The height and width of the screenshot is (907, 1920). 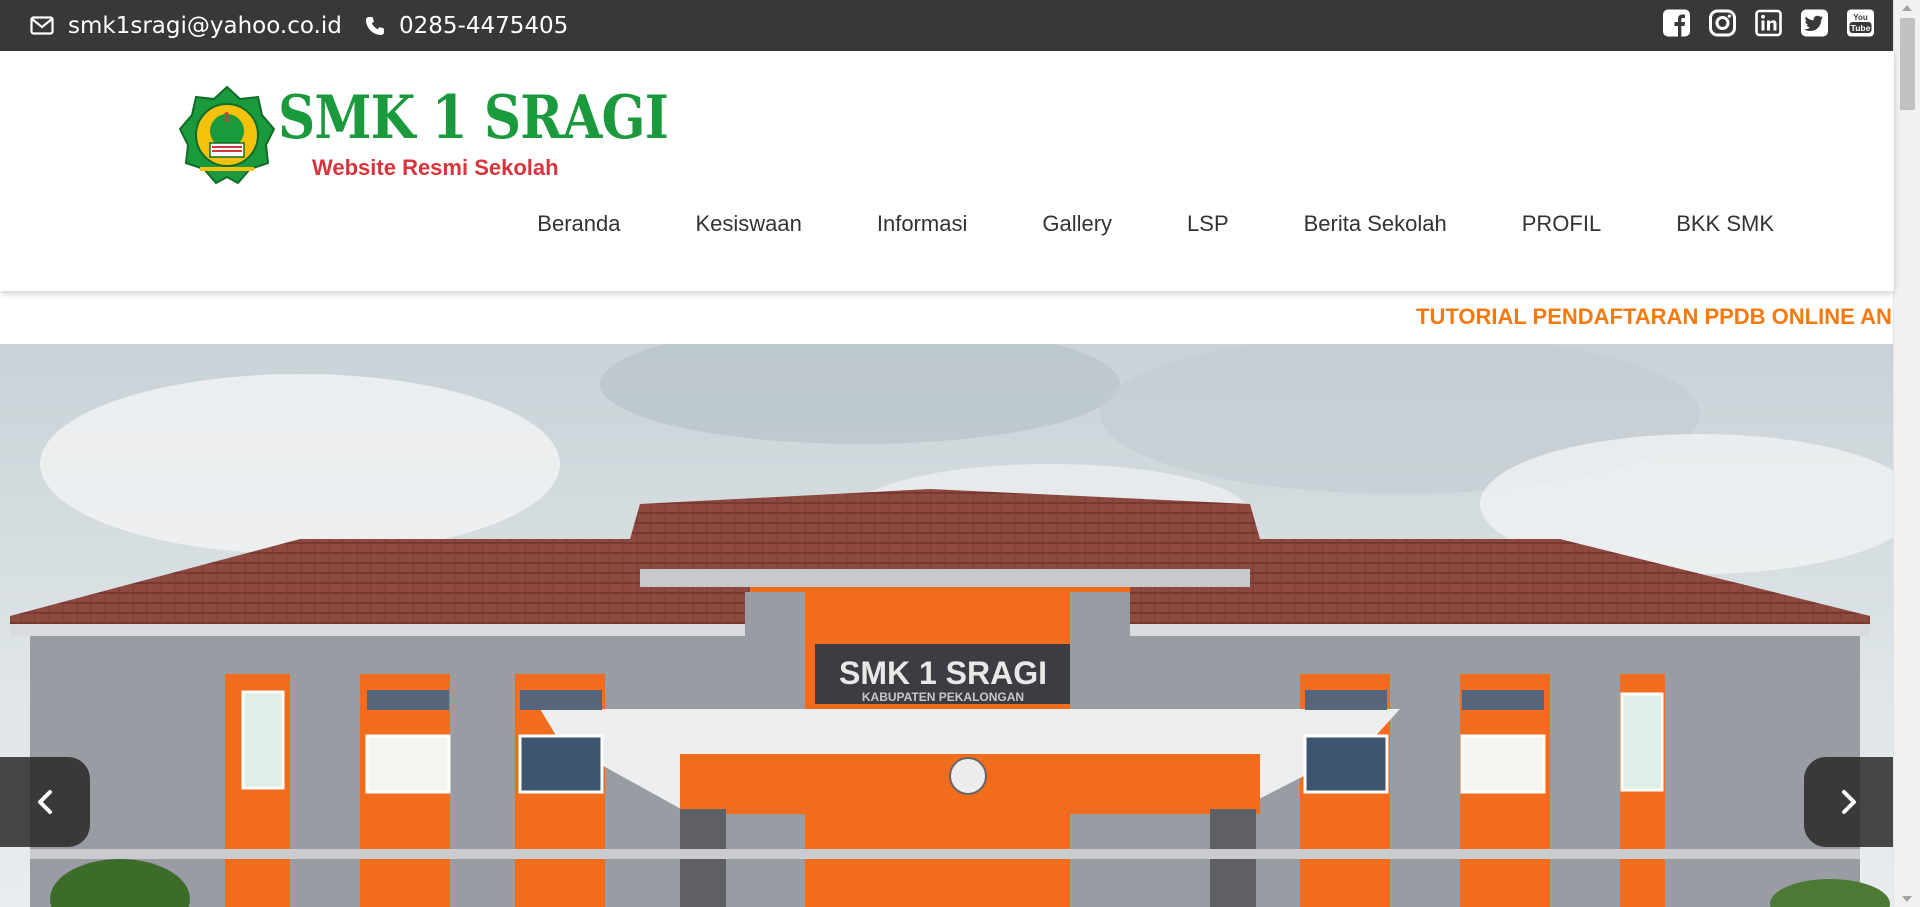 What do you see at coordinates (1861, 28) in the screenshot?
I see `svg-text: Tube` at bounding box center [1861, 28].